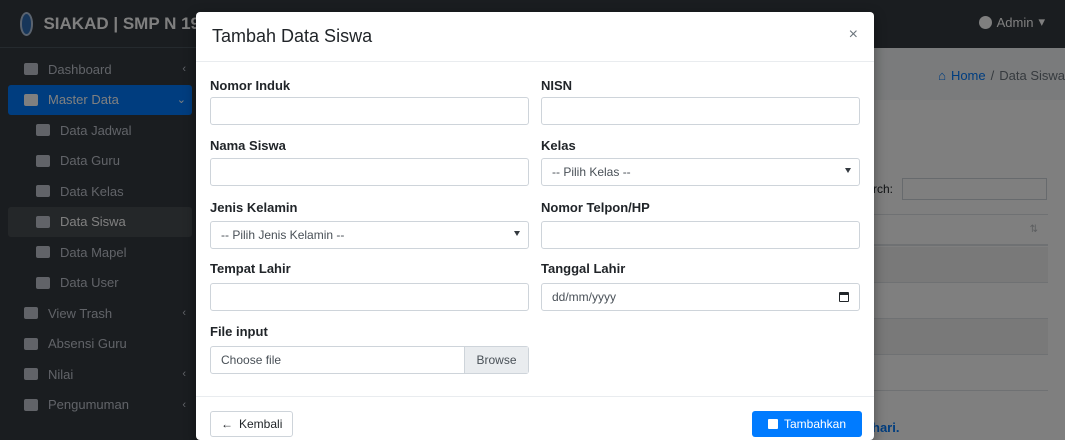 This screenshot has height=440, width=1065. Describe the element at coordinates (558, 145) in the screenshot. I see `kelas-label: Kelas` at that location.